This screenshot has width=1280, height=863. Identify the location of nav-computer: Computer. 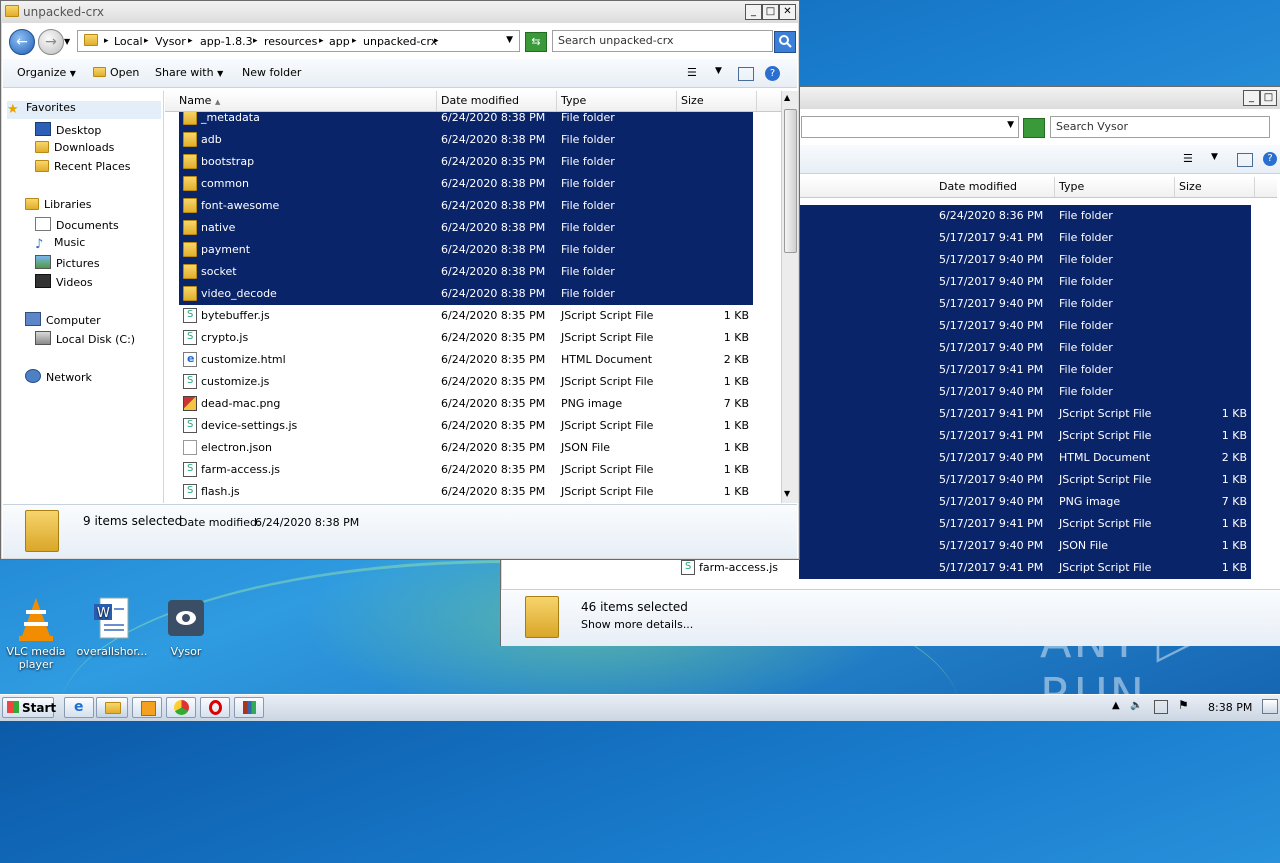
(63, 319).